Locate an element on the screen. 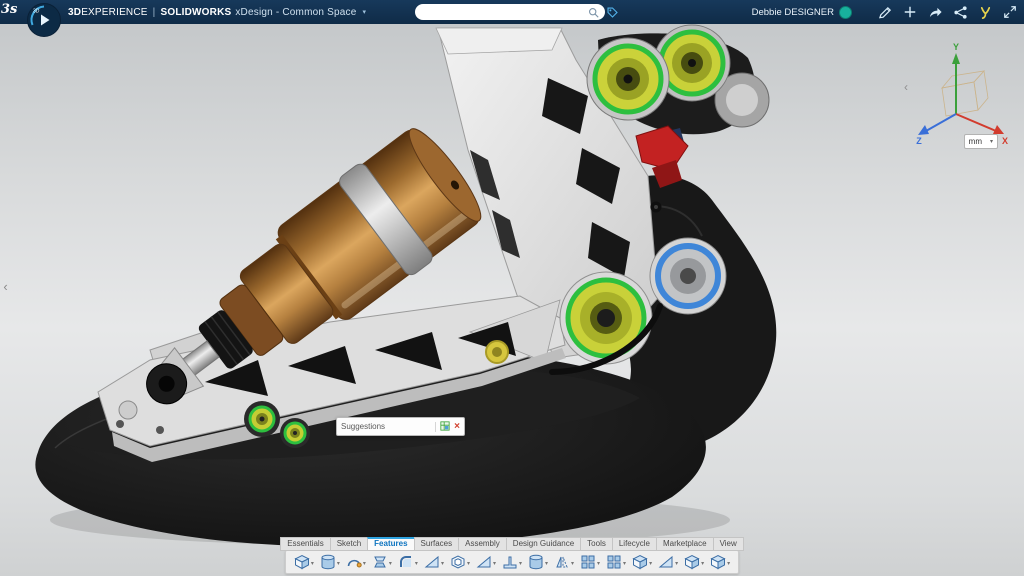 The width and height of the screenshot is (1024, 576). move-face-icon is located at coordinates (692, 562).